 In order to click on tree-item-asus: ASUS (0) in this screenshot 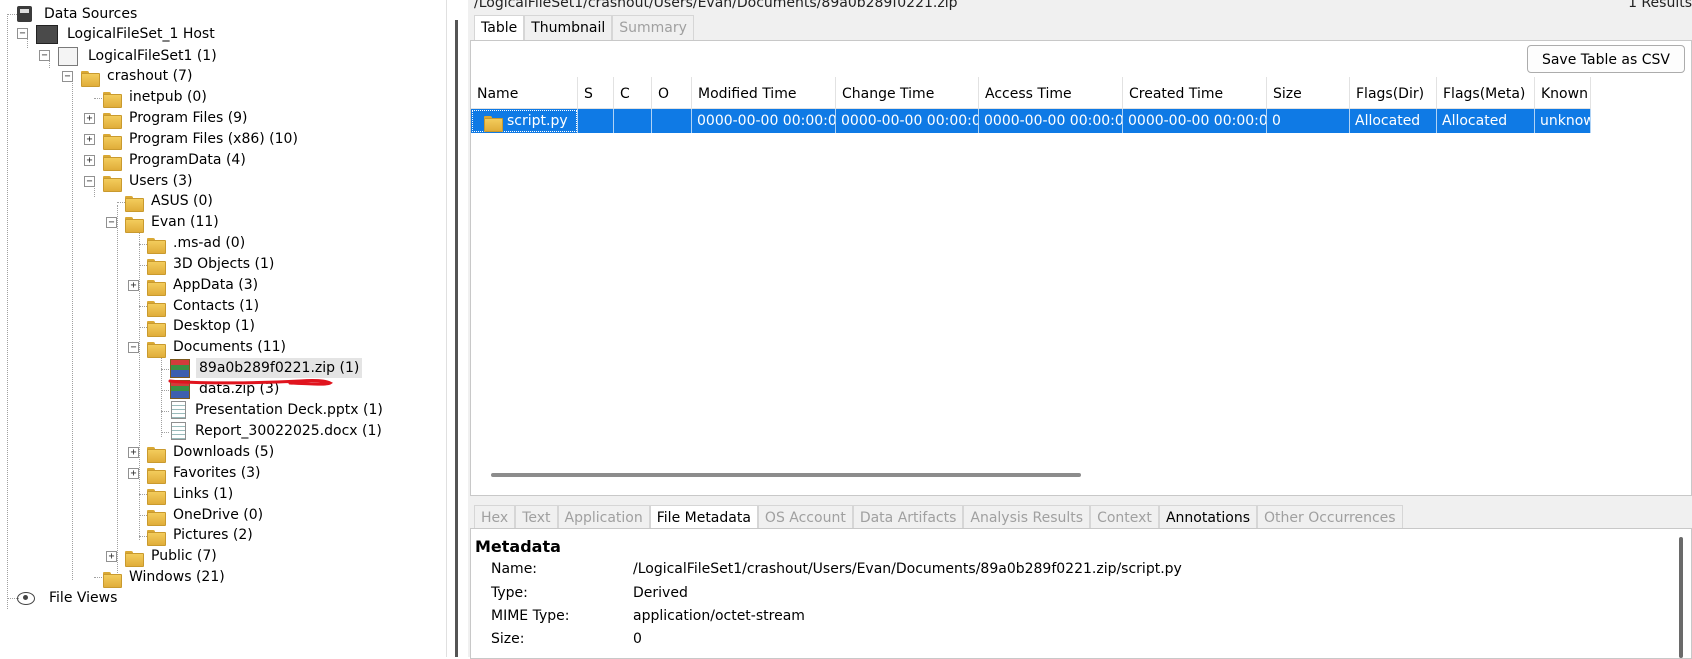, I will do `click(170, 201)`.